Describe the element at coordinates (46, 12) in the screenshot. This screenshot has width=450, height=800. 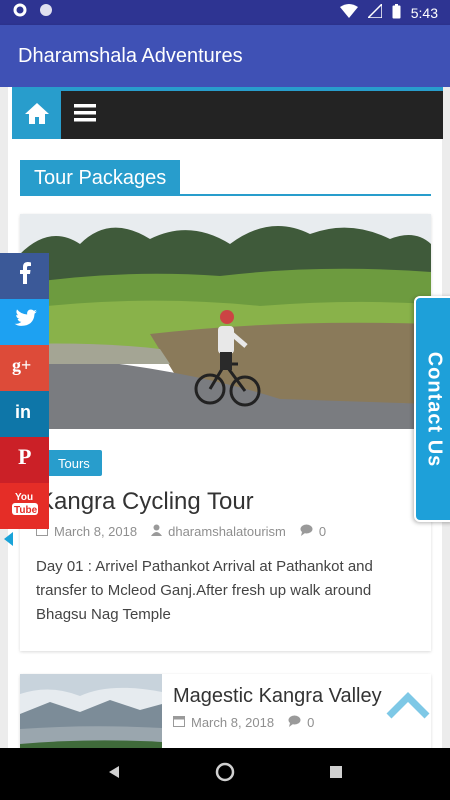
I see `sync-icon` at that location.